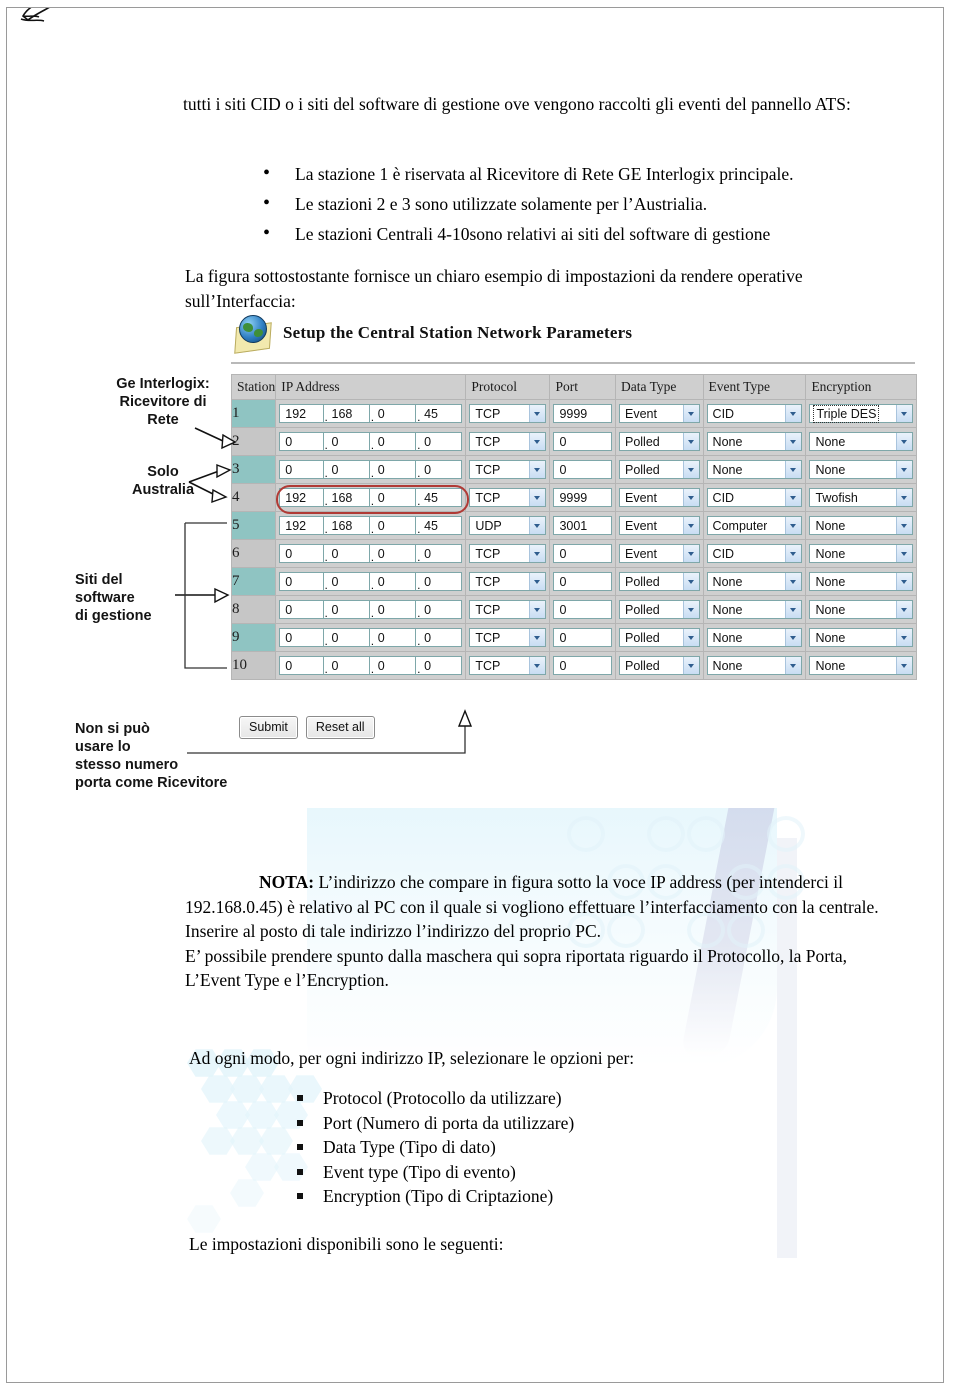 This screenshot has height=1390, width=960. I want to click on protocol-select: UDP, so click(508, 525).